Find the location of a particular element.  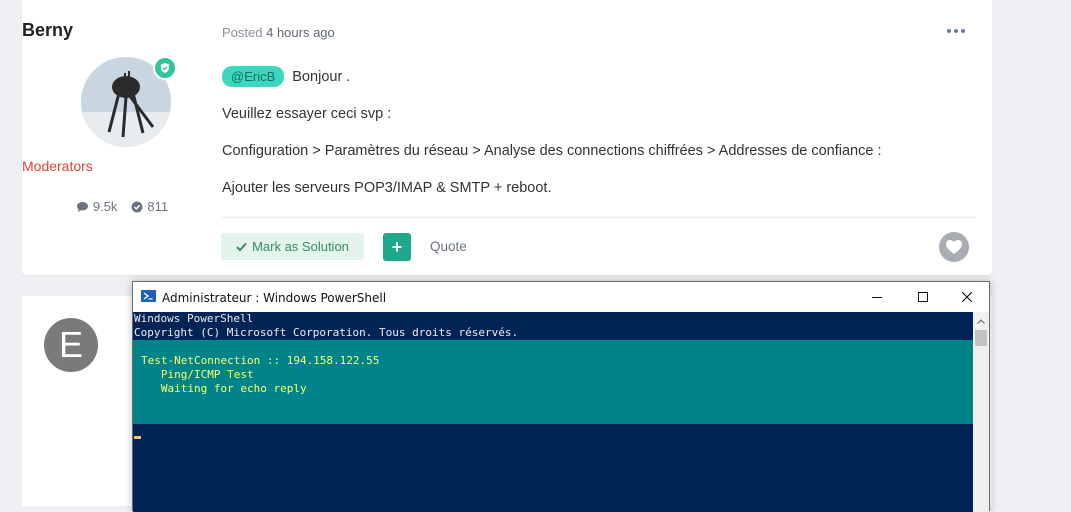

post-meta: Posted 4 hours ago is located at coordinates (278, 32).